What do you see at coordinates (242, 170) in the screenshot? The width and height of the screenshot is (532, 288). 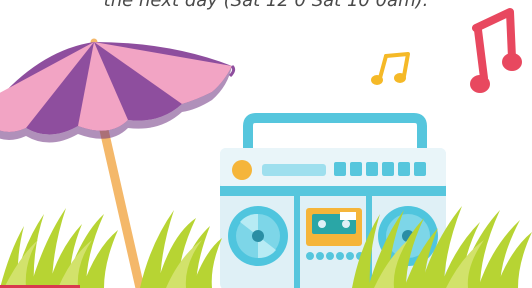 I see `power-knob` at bounding box center [242, 170].